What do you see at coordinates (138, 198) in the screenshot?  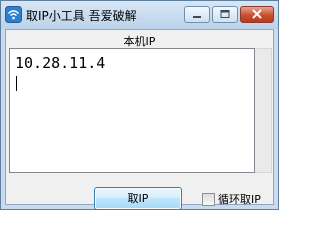 I see `get-ip-button: 取IP` at bounding box center [138, 198].